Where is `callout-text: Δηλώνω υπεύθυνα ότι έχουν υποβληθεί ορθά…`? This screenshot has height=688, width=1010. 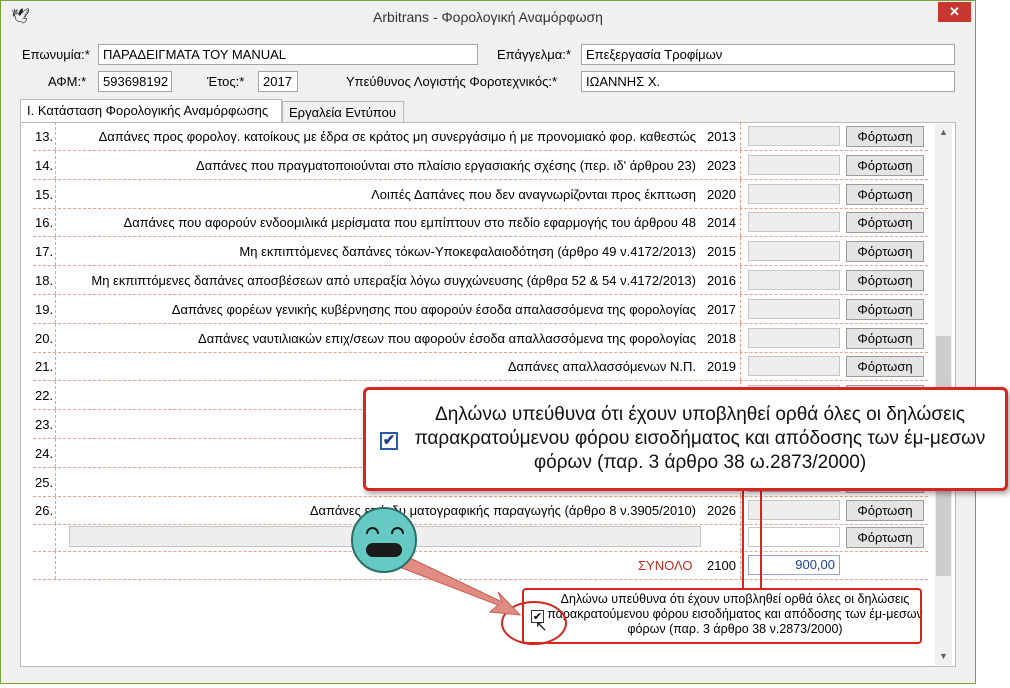
callout-text: Δηλώνω υπεύθυνα ότι έχουν υποβληθεί ορθά… is located at coordinates (700, 438).